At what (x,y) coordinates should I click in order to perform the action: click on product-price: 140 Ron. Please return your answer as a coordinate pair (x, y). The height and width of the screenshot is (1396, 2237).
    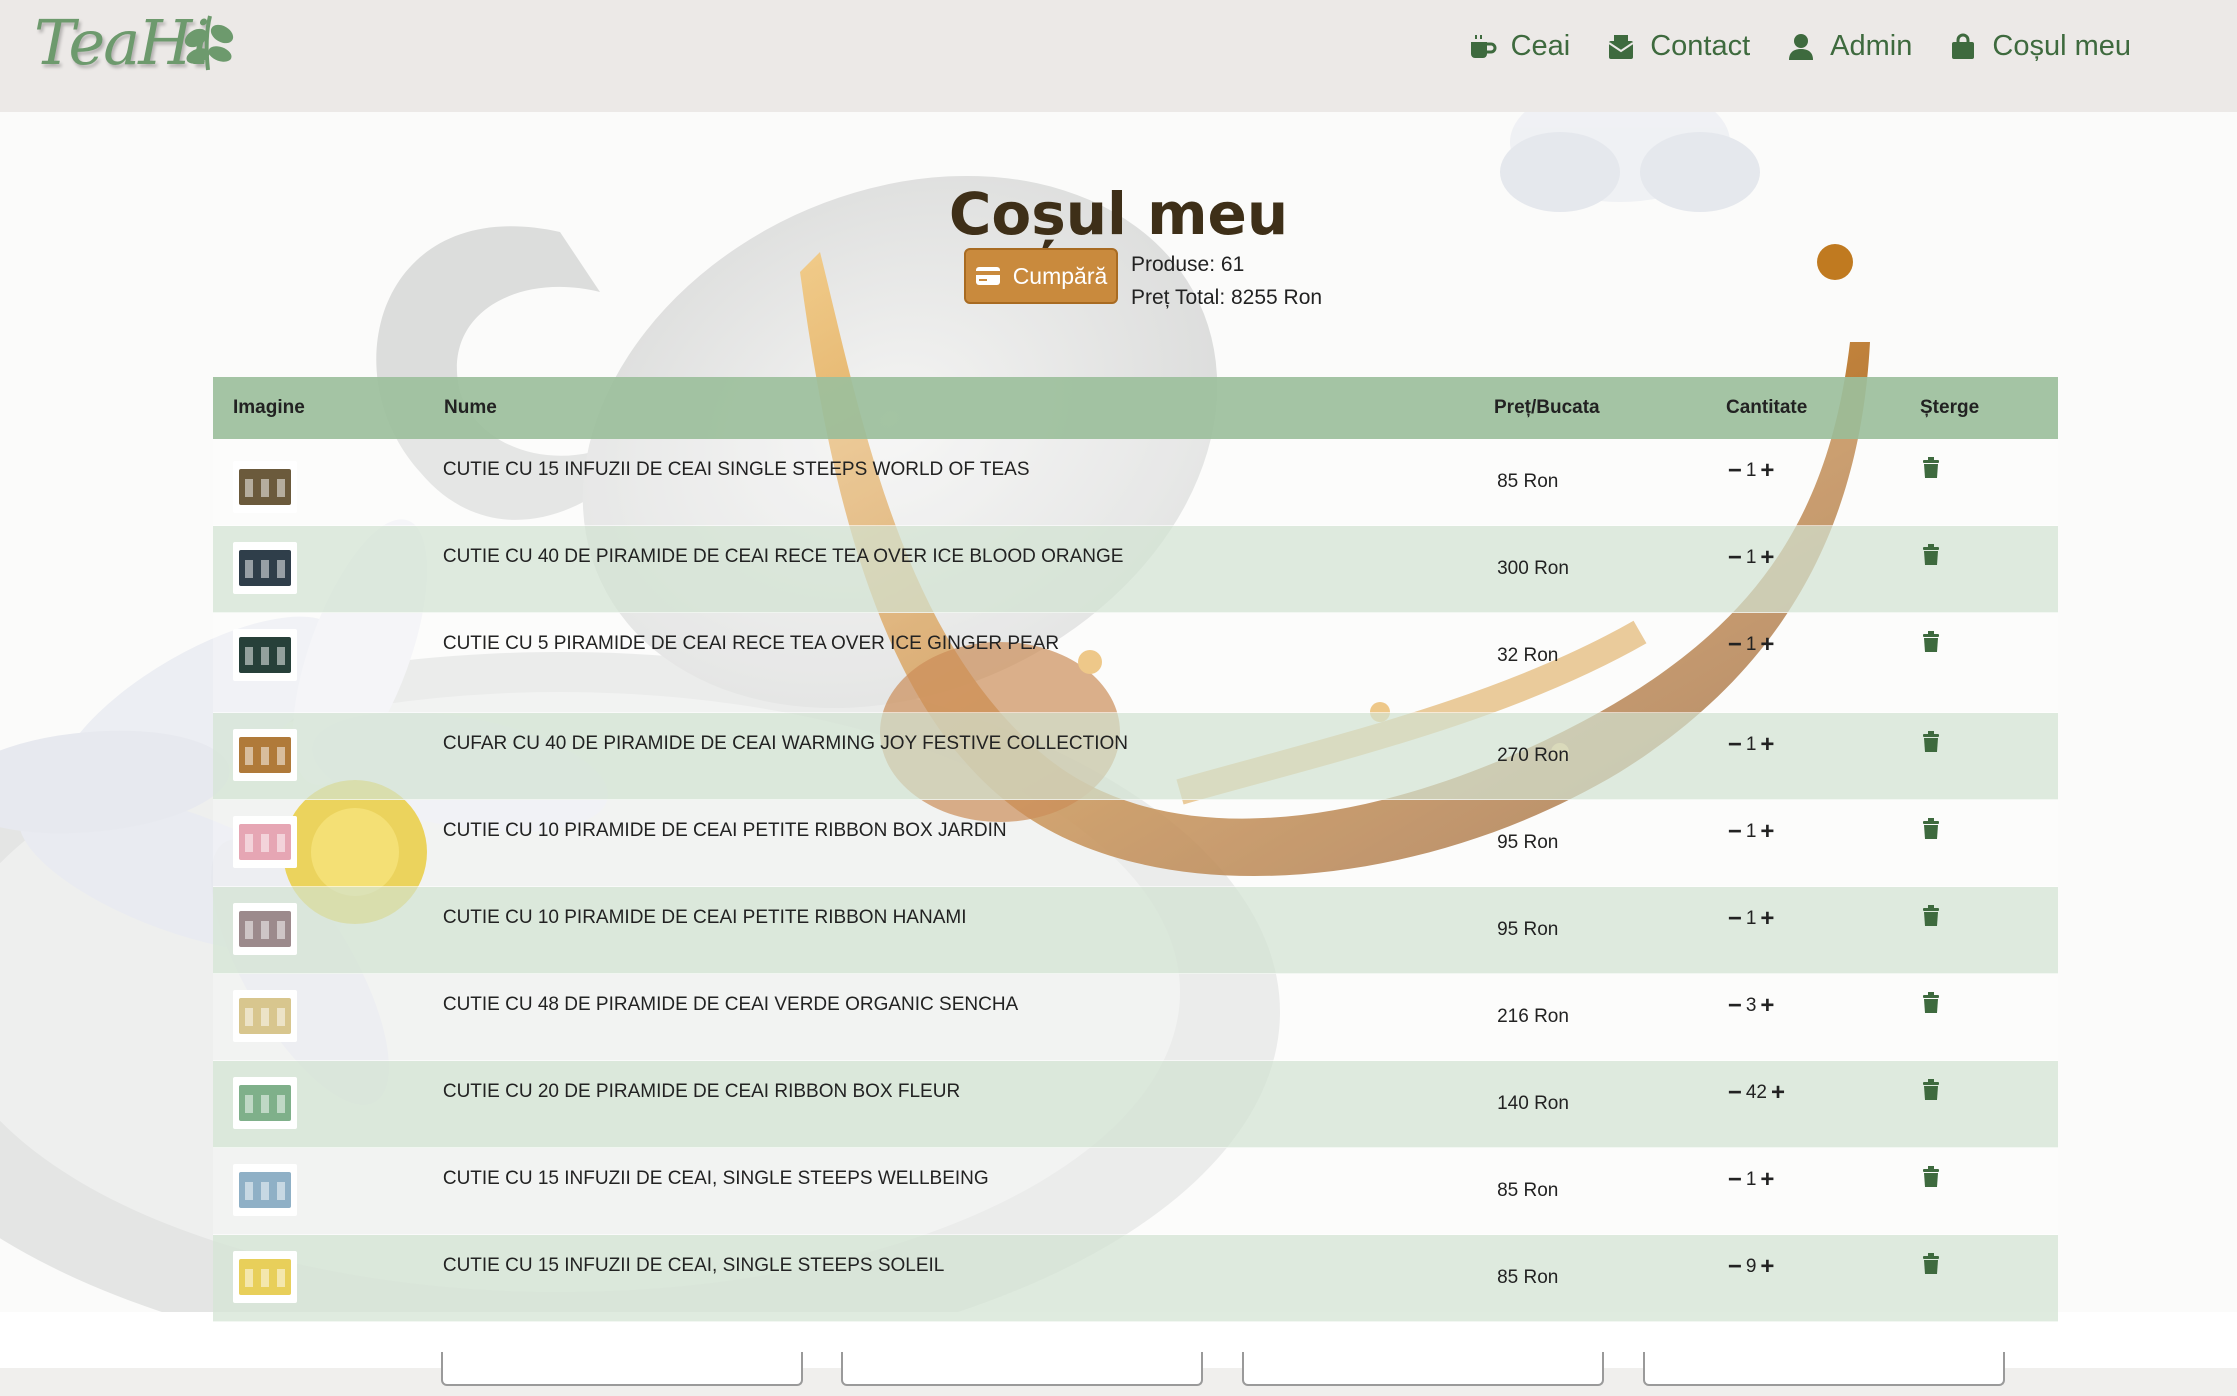
    Looking at the image, I should click on (1533, 1103).